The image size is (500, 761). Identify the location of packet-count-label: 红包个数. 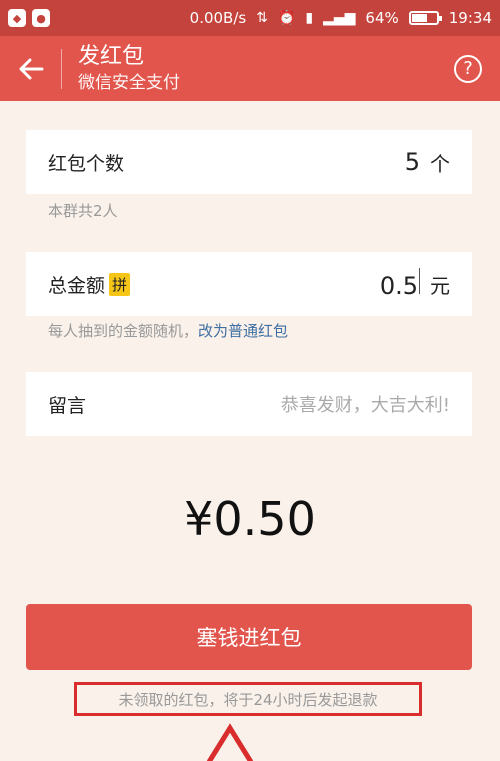
(86, 163).